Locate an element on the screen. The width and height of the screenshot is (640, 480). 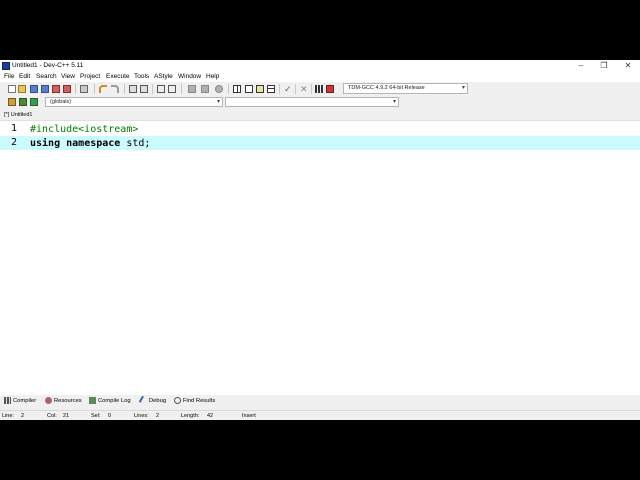
close-file-icon is located at coordinates (56, 89).